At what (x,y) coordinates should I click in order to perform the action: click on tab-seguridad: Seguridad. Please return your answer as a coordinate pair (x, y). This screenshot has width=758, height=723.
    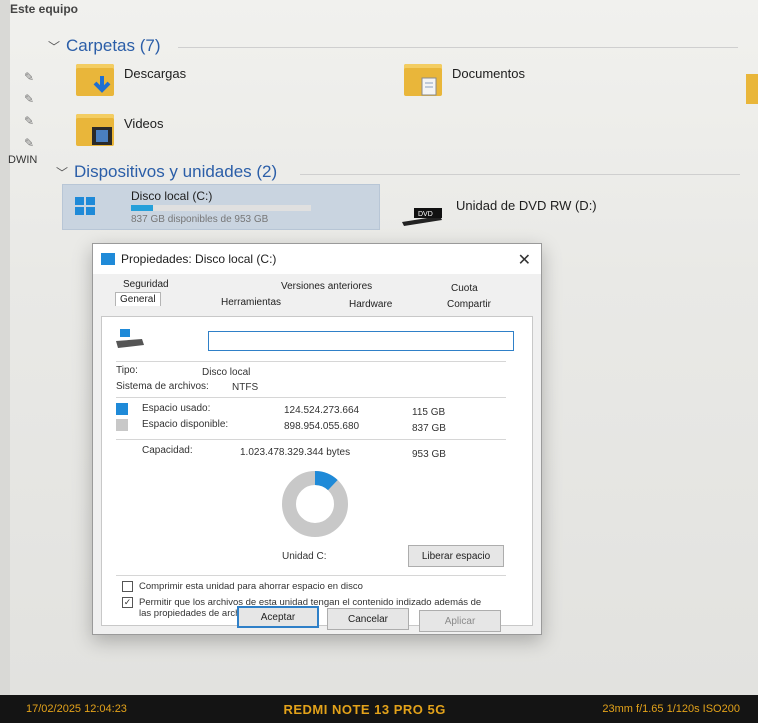
    Looking at the image, I should click on (146, 284).